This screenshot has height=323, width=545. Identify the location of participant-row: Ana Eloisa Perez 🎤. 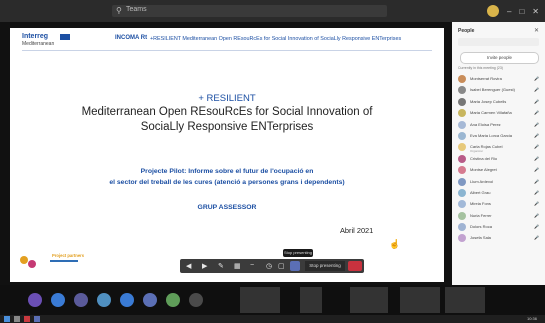
(499, 125).